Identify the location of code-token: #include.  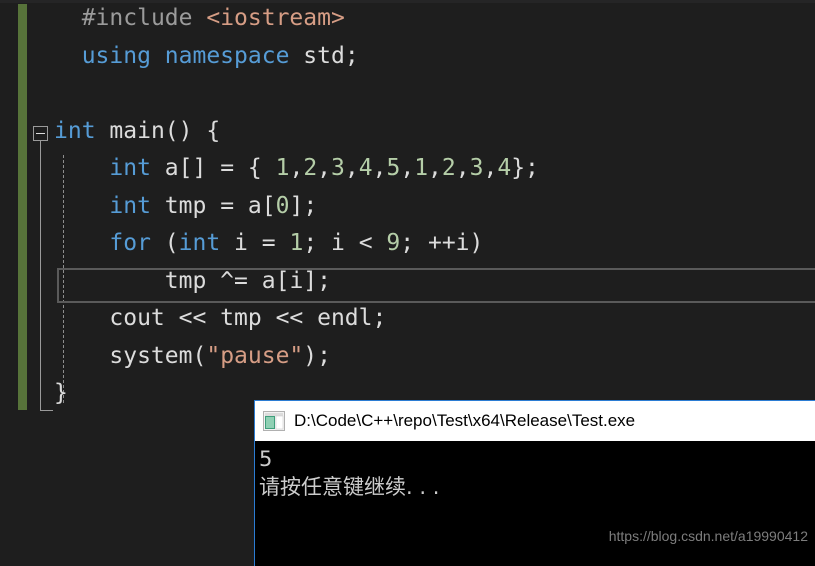
(137, 18).